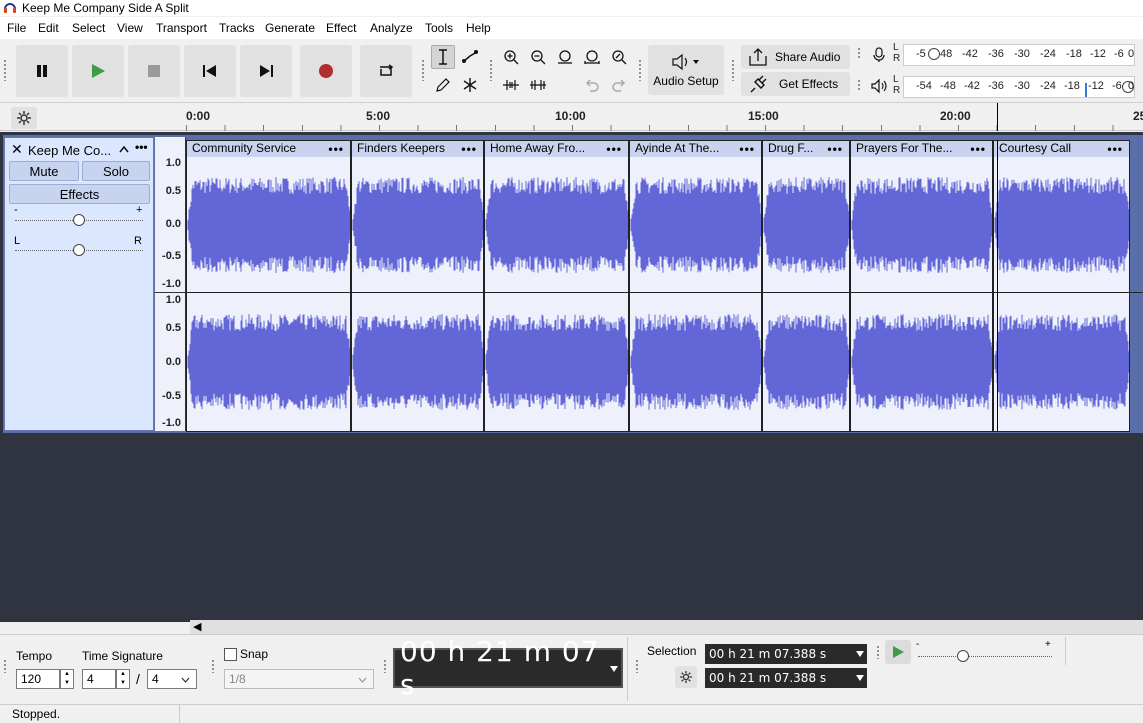  What do you see at coordinates (511, 57) in the screenshot?
I see `zoom-in-button` at bounding box center [511, 57].